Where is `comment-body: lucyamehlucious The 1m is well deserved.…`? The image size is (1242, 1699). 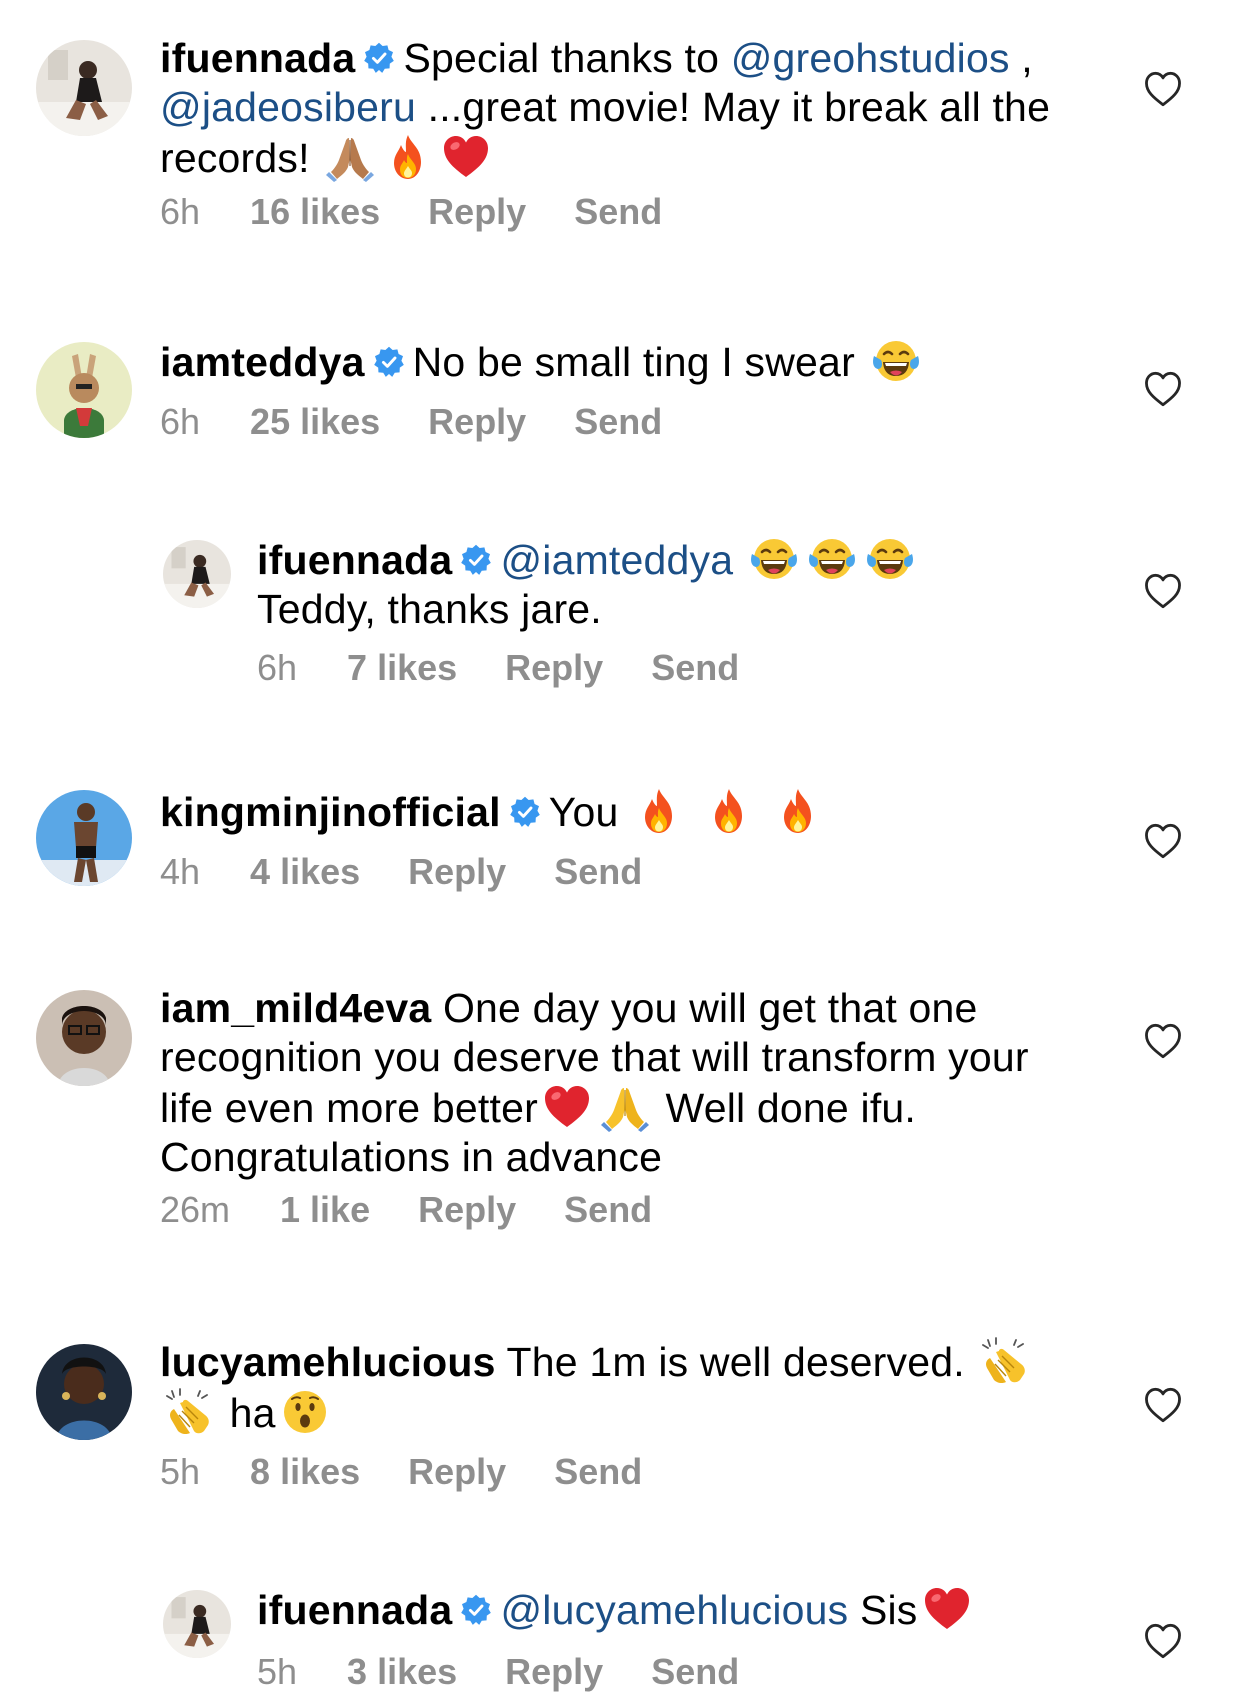
comment-body: lucyamehlucious The 1m is well deserved.… is located at coordinates (626, 1414).